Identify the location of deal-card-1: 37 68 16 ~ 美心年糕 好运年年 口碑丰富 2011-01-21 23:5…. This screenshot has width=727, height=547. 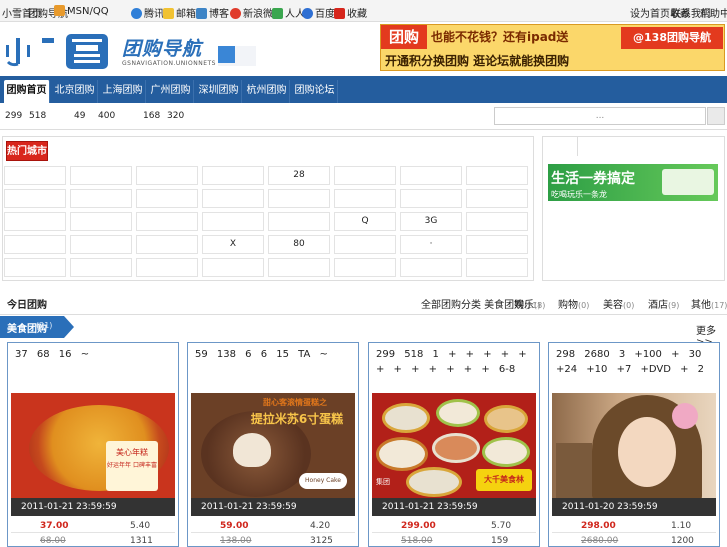
(93, 444).